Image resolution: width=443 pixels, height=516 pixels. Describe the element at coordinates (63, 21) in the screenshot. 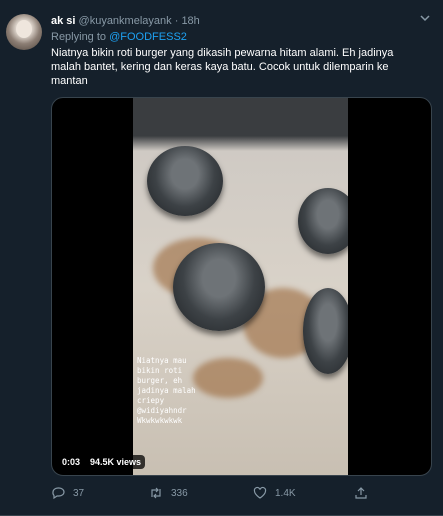

I see `display-name: ak si` at that location.